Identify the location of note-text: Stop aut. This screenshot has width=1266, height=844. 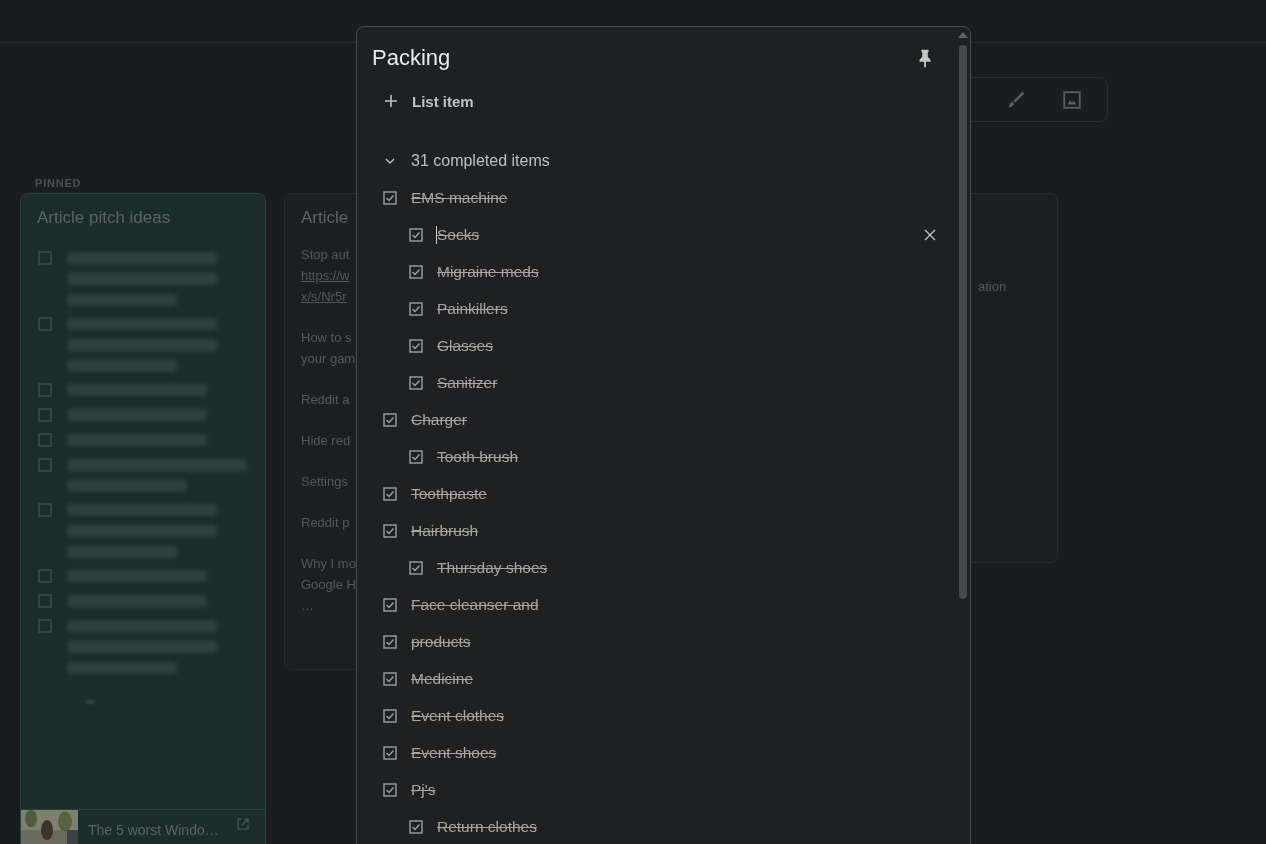
(325, 255).